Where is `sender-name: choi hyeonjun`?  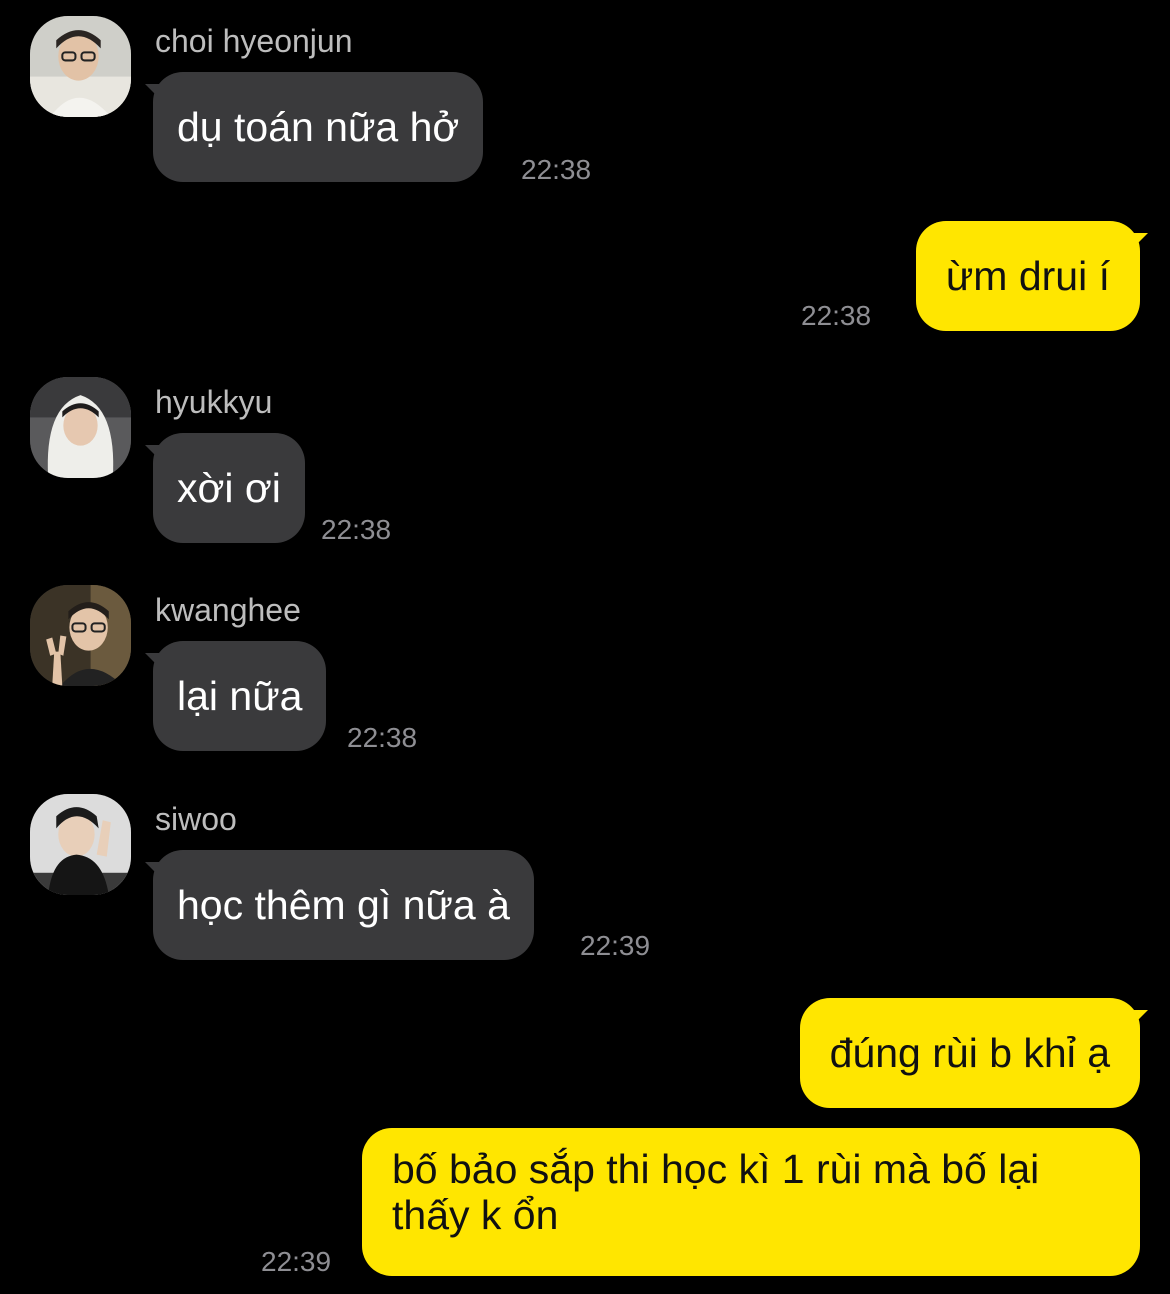
sender-name: choi hyeonjun is located at coordinates (254, 41).